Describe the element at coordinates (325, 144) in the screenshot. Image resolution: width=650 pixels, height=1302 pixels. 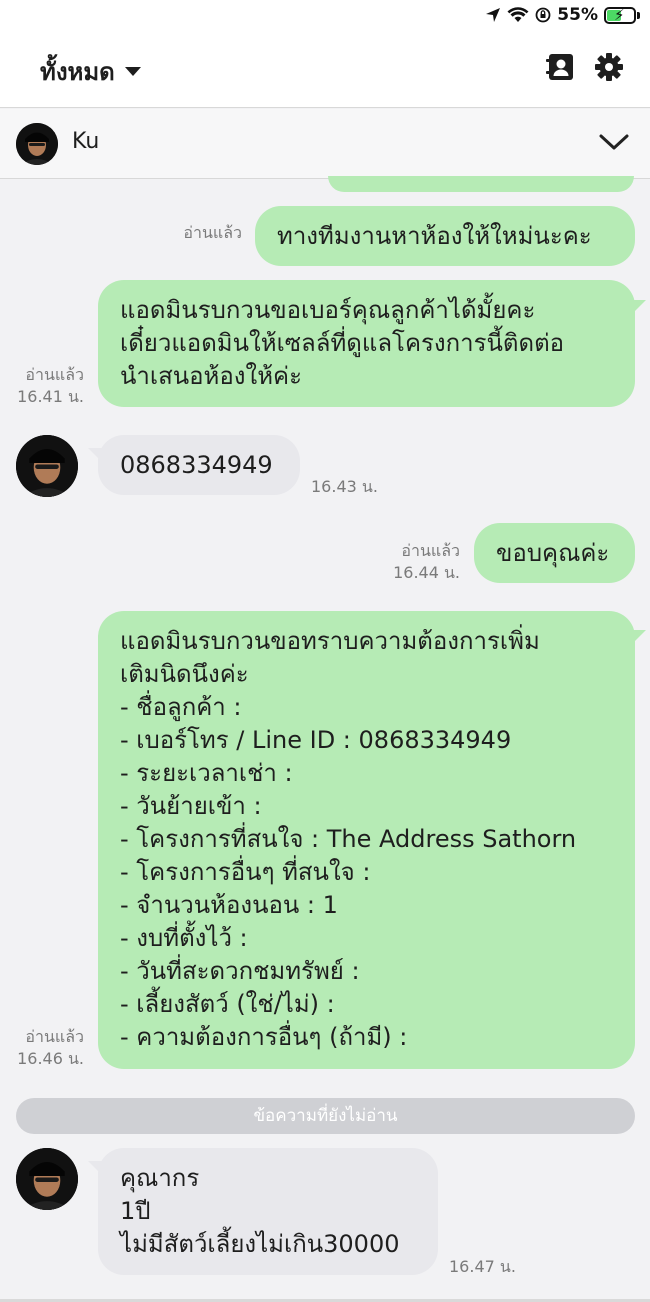
I see `chat-name-bar: Ku` at that location.